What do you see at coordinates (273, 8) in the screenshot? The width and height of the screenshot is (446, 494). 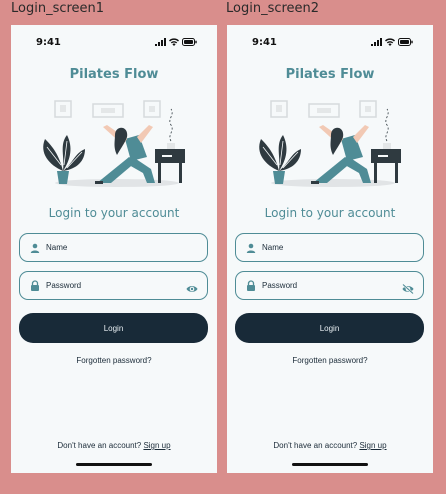 I see `frame-label-2: Login_screen2` at bounding box center [273, 8].